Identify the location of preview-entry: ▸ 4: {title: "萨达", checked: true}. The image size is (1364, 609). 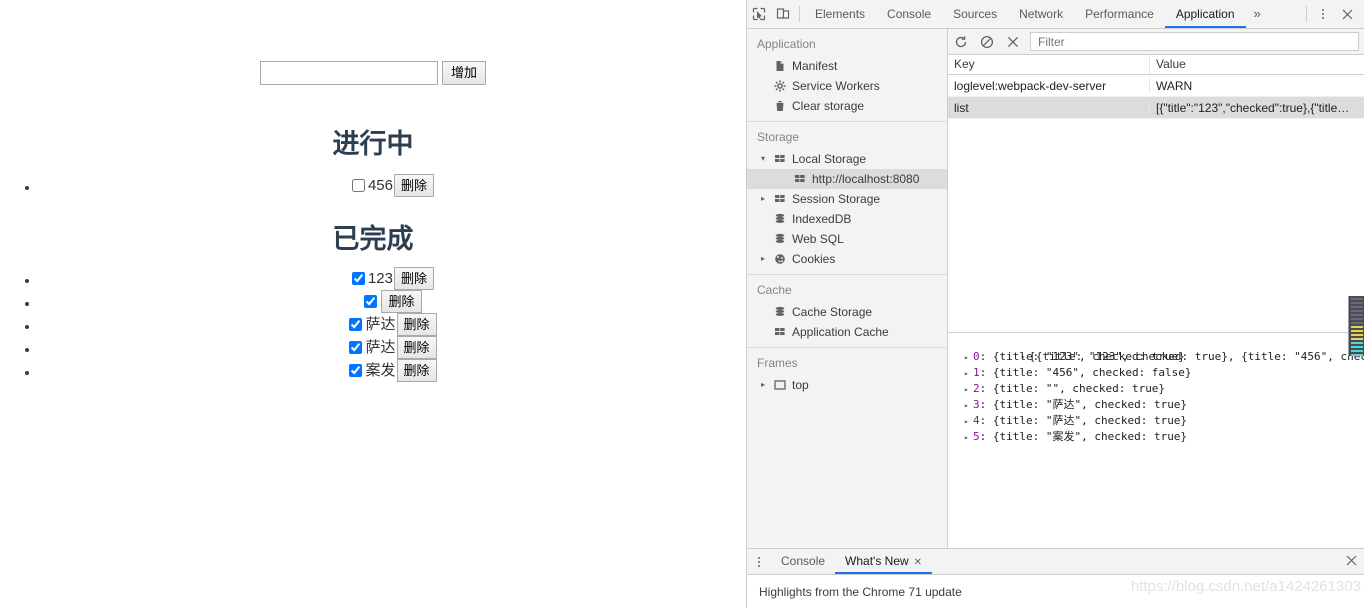
(1156, 421).